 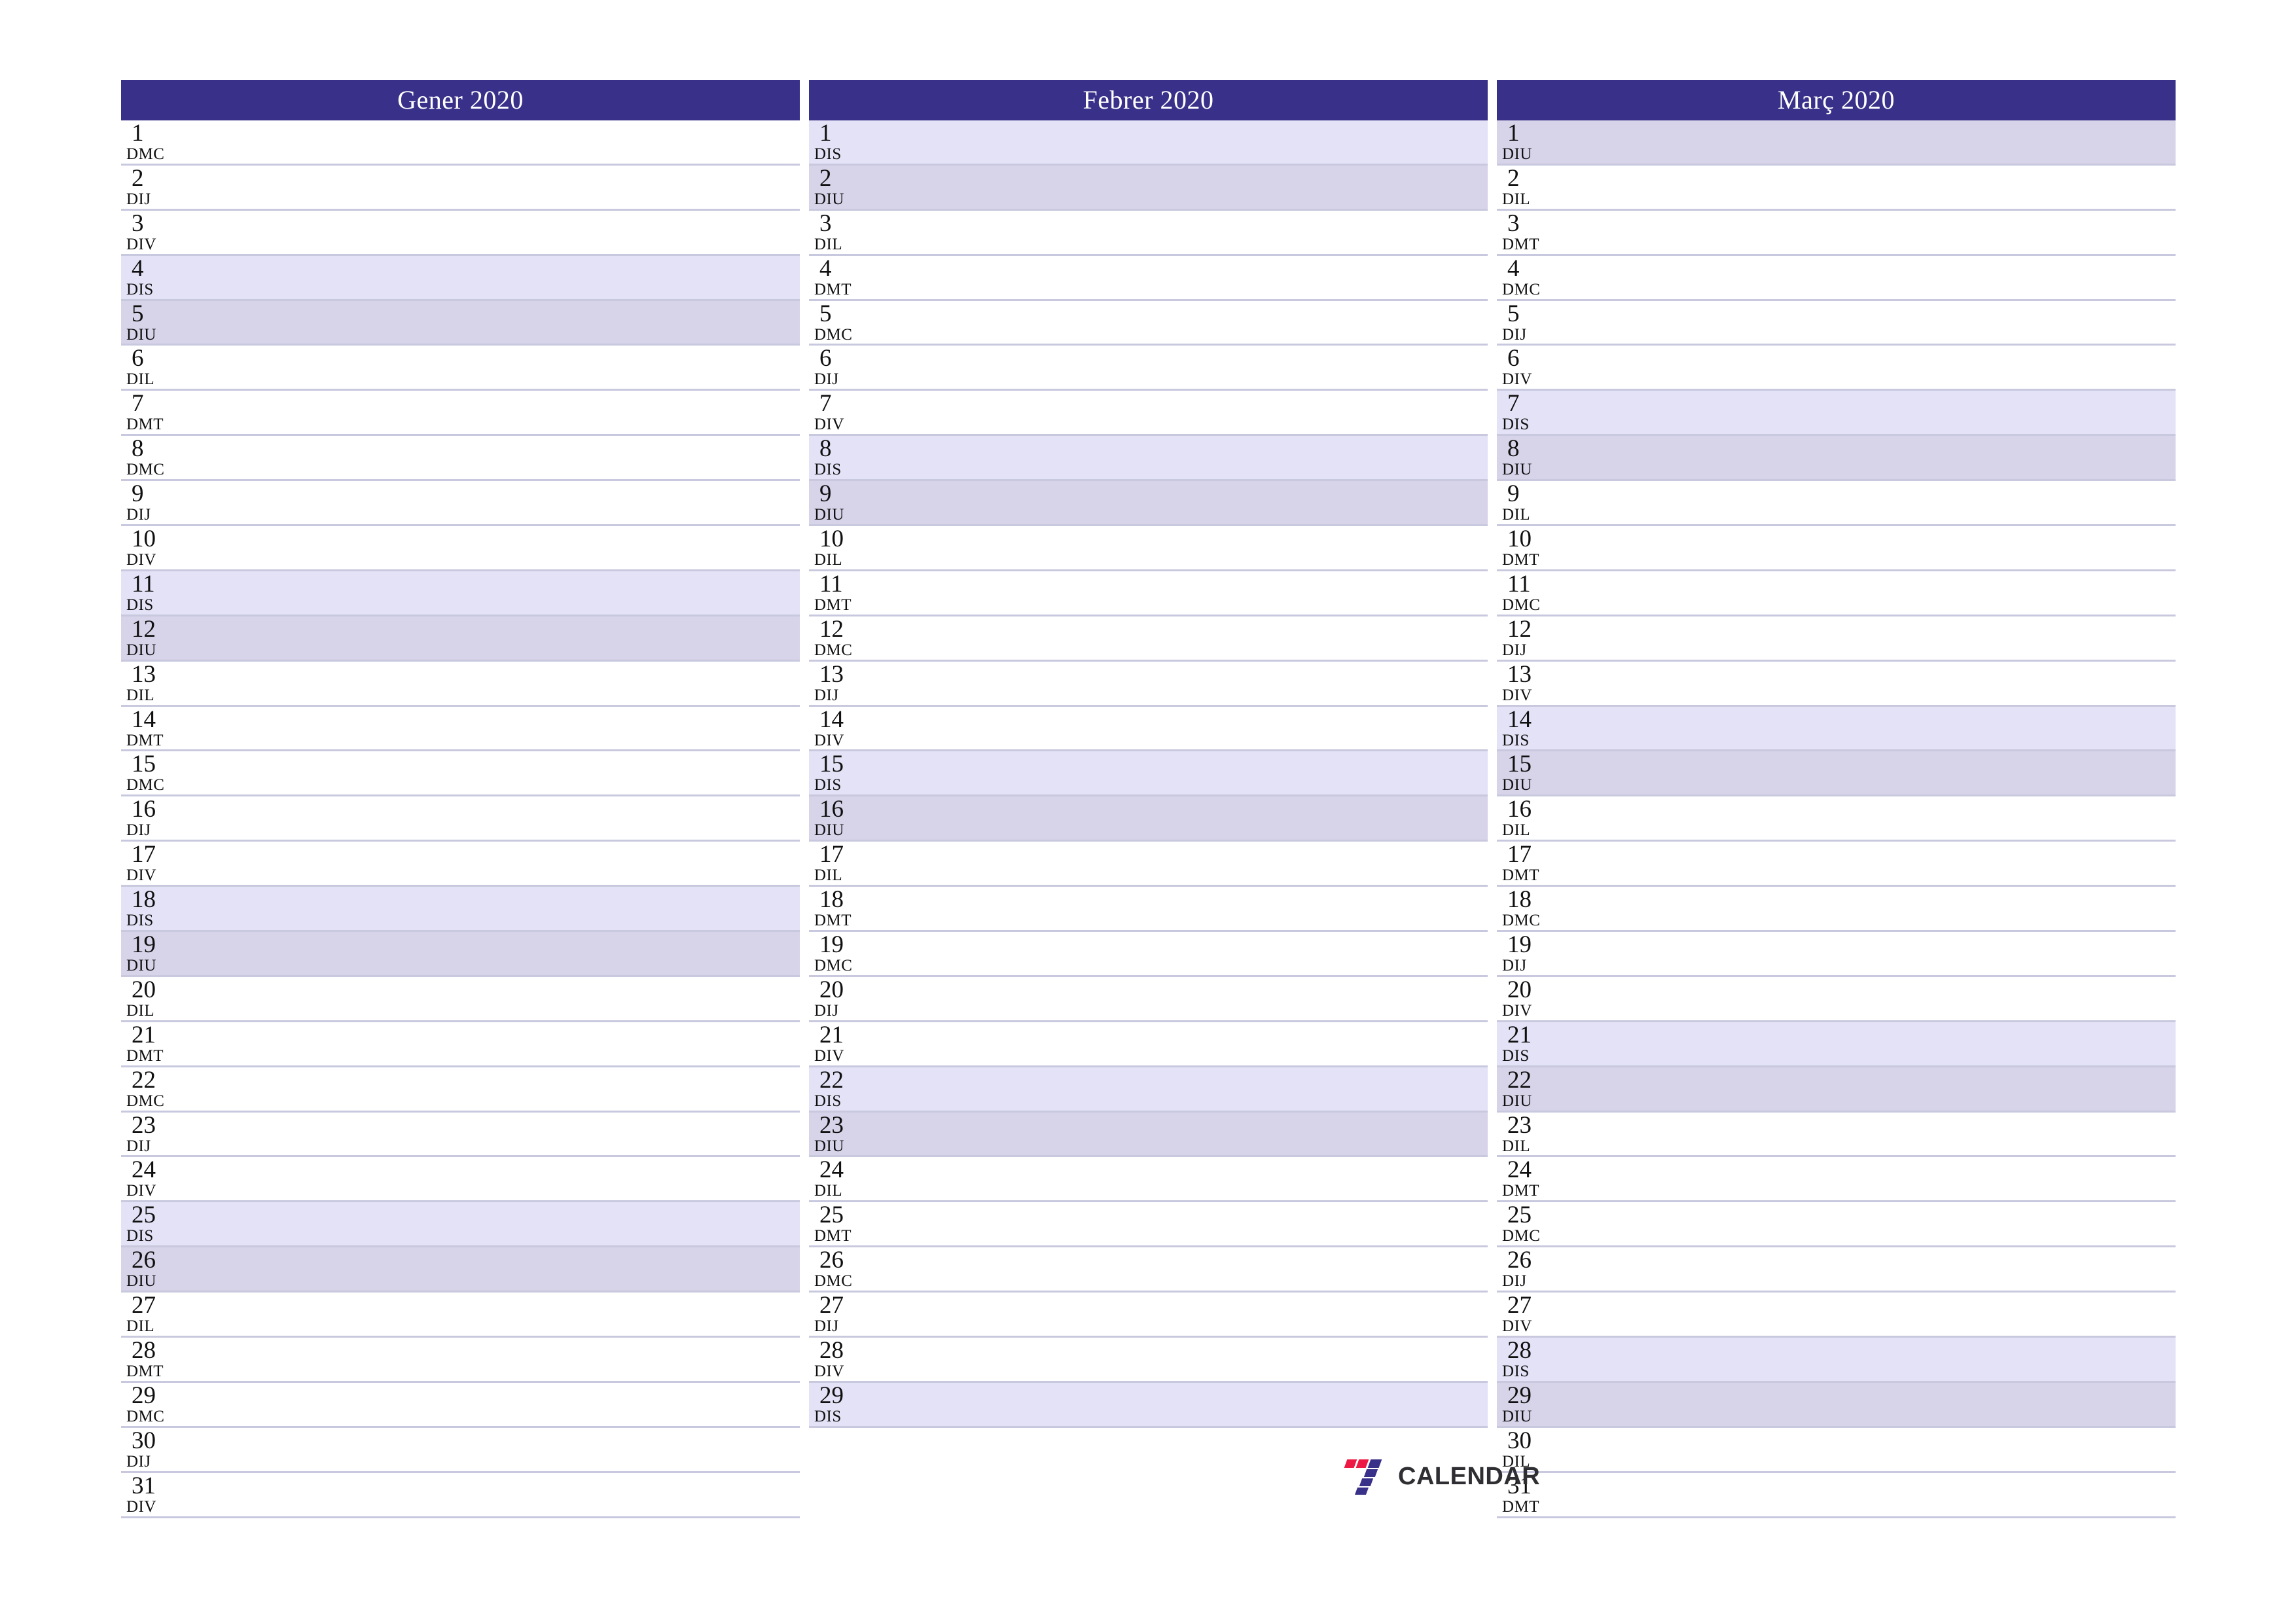 I want to click on day-row: 28 DMT, so click(x=460, y=1360).